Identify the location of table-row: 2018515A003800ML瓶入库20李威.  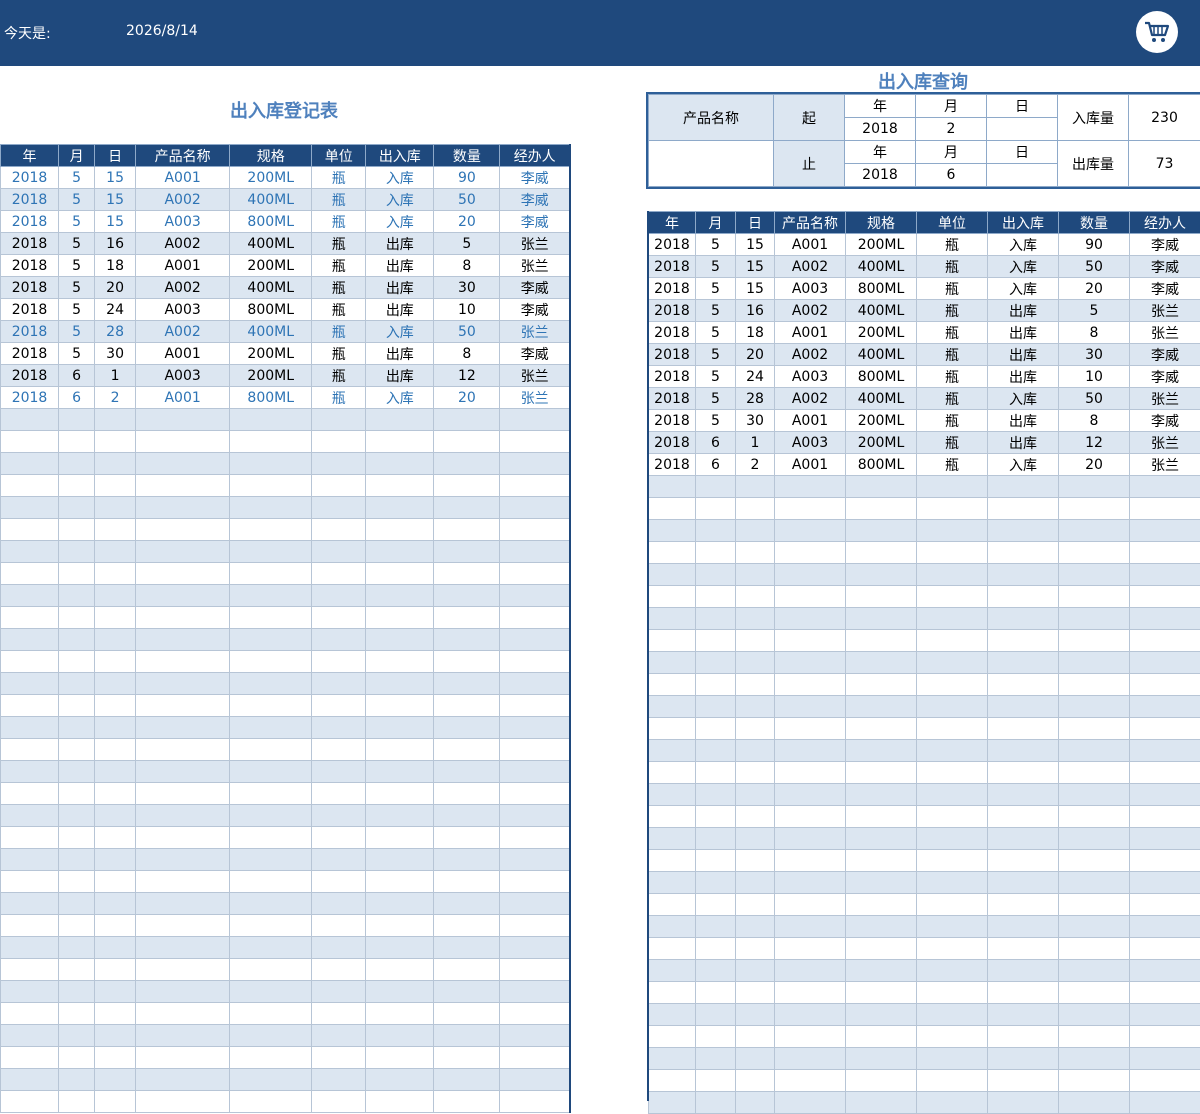
(286, 222).